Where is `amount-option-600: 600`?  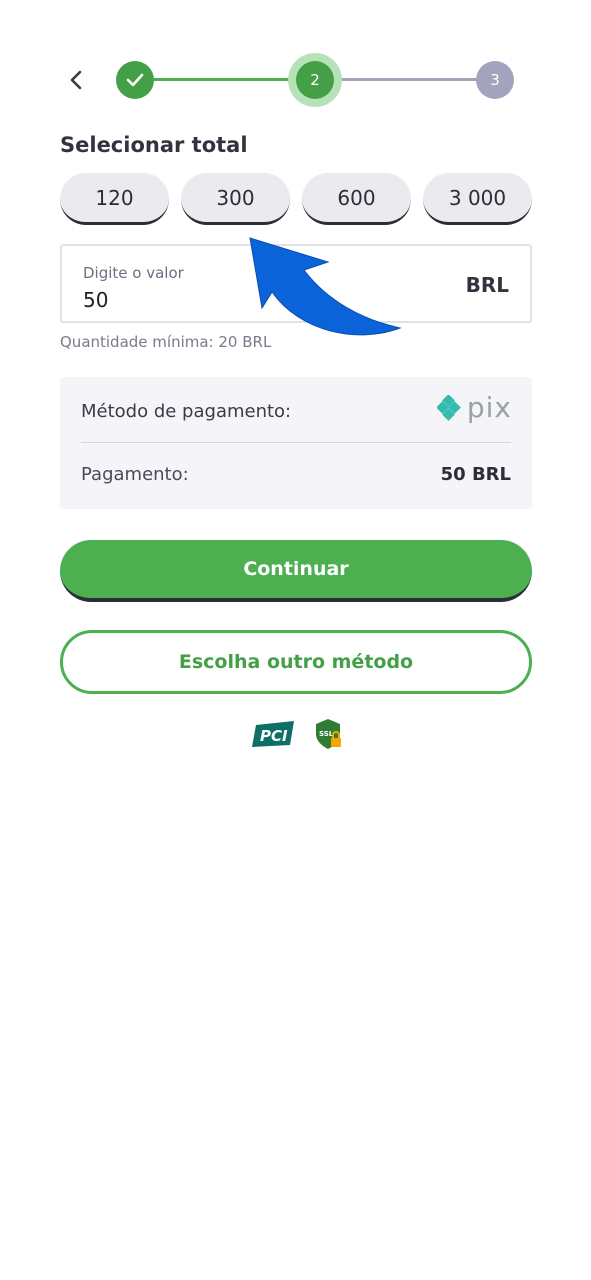
amount-option-600: 600 is located at coordinates (356, 199).